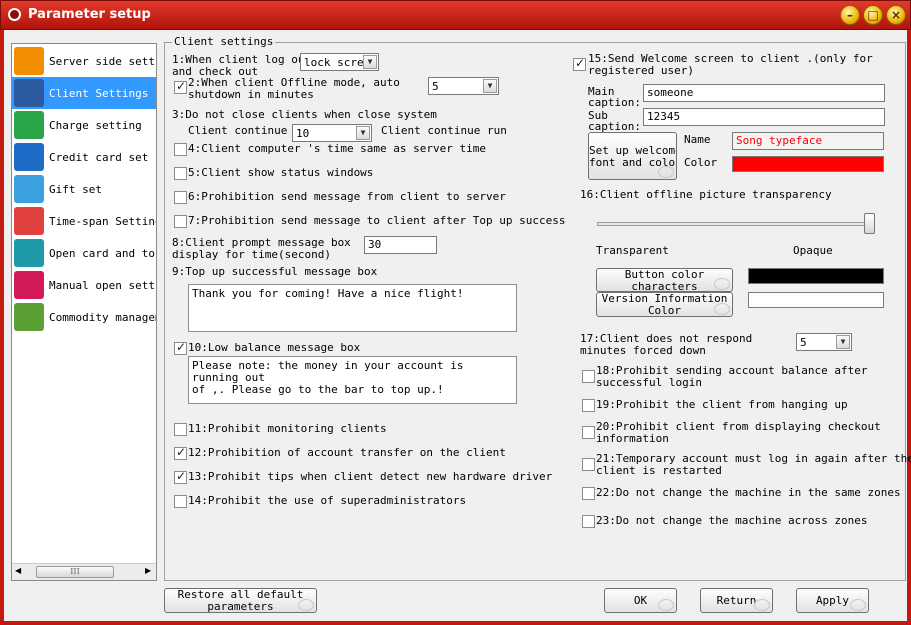  I want to click on ok-button: OK, so click(640, 600).